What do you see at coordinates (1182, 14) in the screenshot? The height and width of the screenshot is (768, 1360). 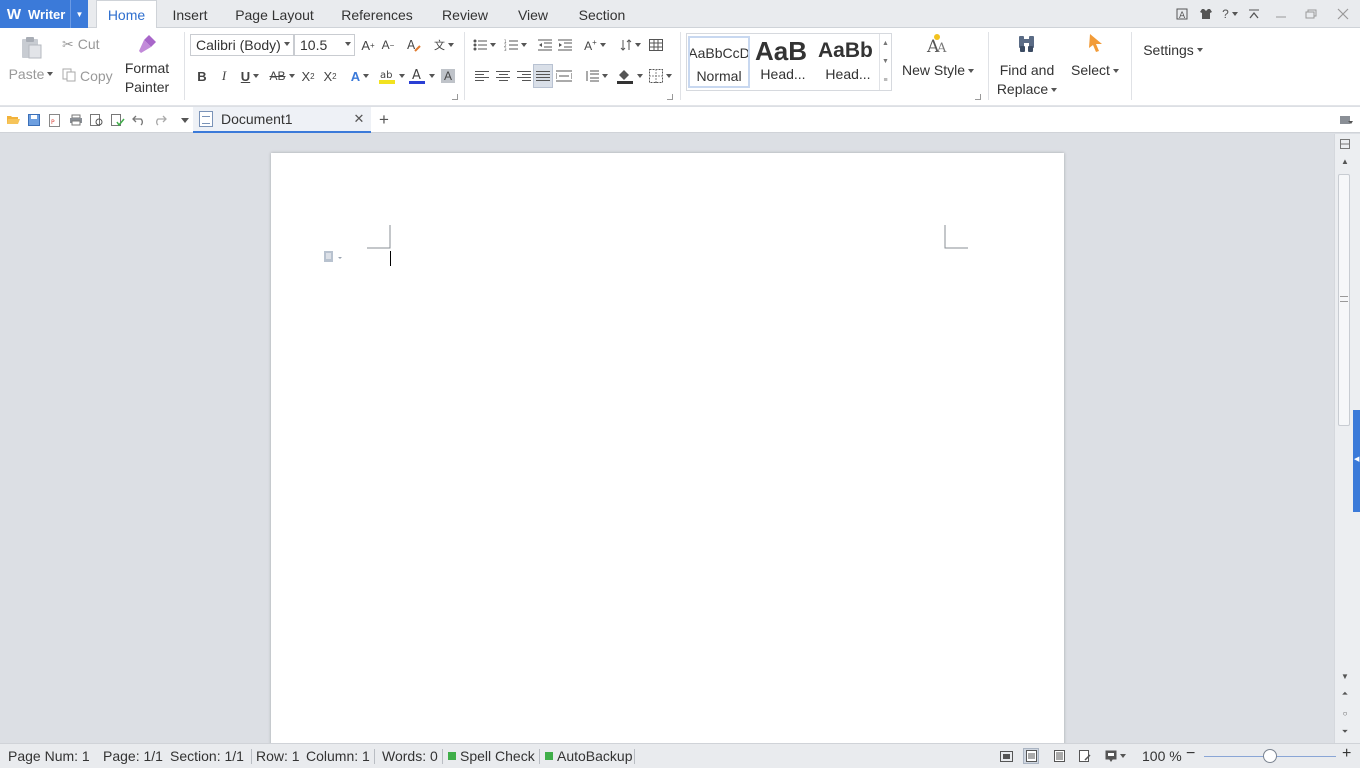 I see `account-icon: A` at bounding box center [1182, 14].